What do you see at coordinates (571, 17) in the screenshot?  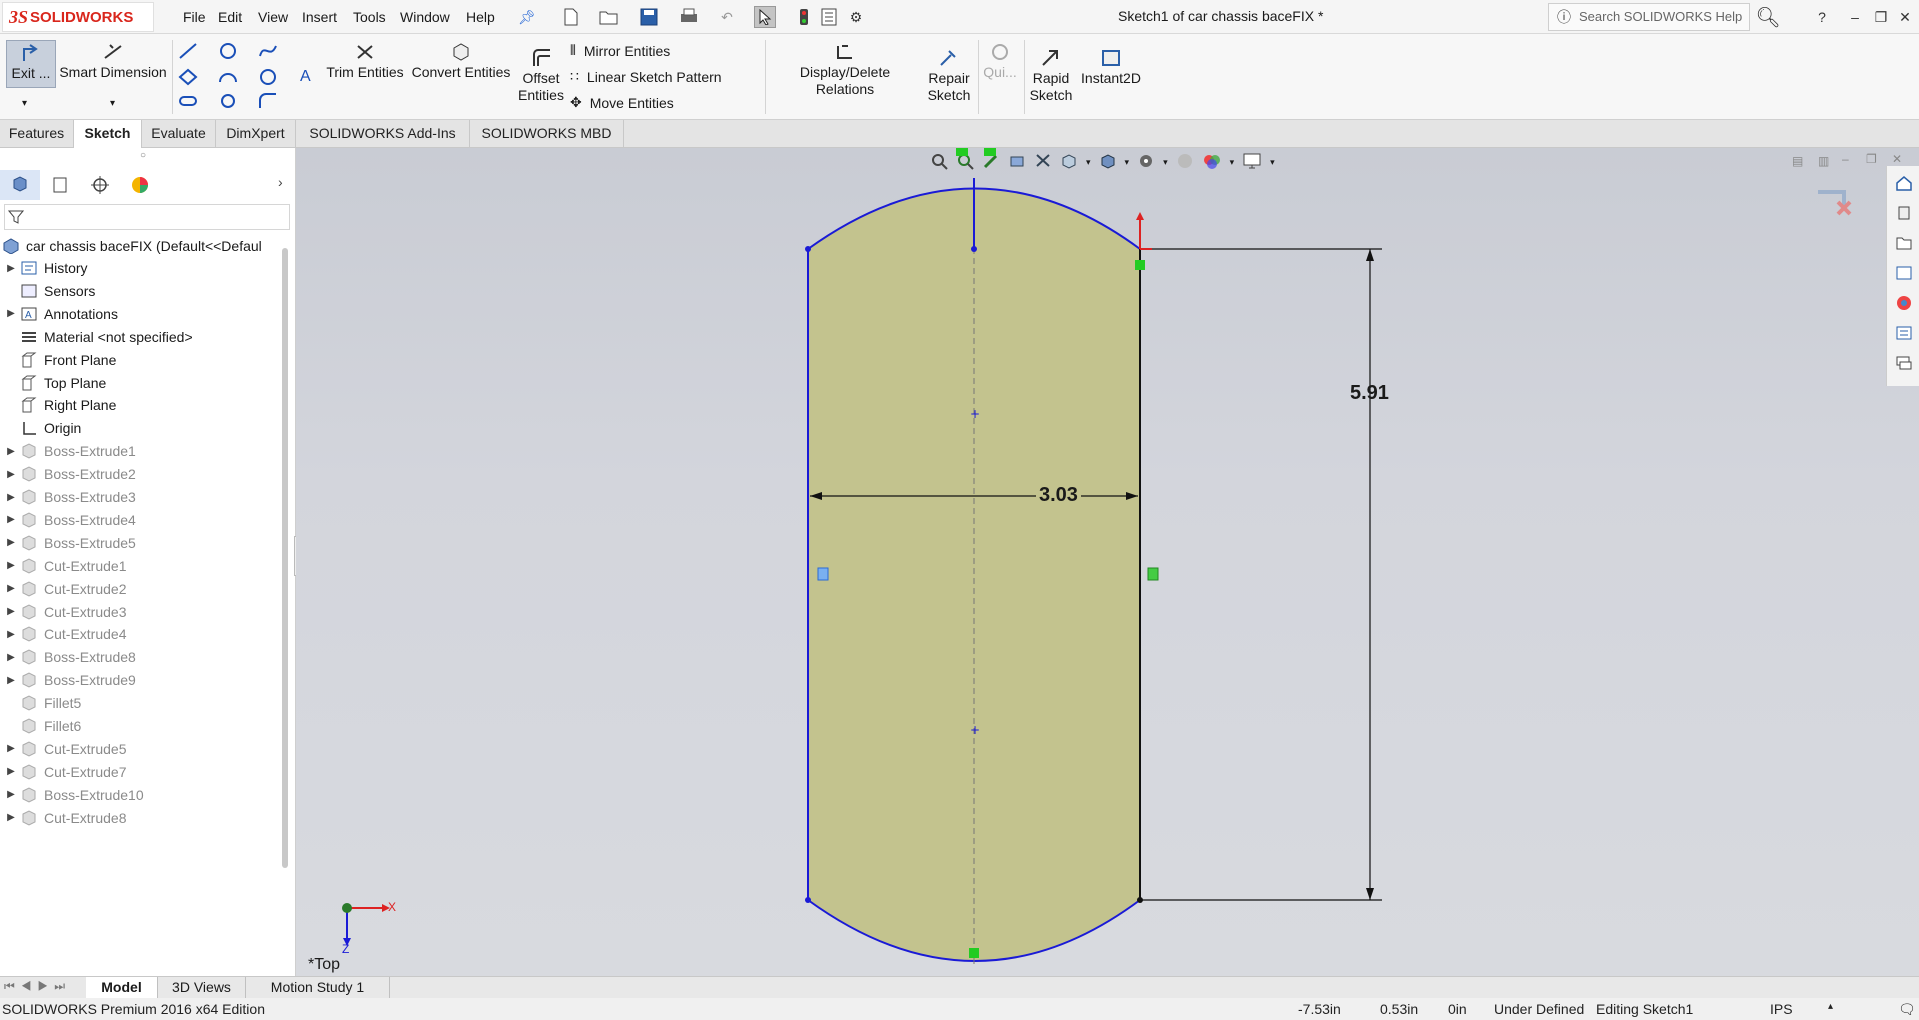 I see `new-document-icon` at bounding box center [571, 17].